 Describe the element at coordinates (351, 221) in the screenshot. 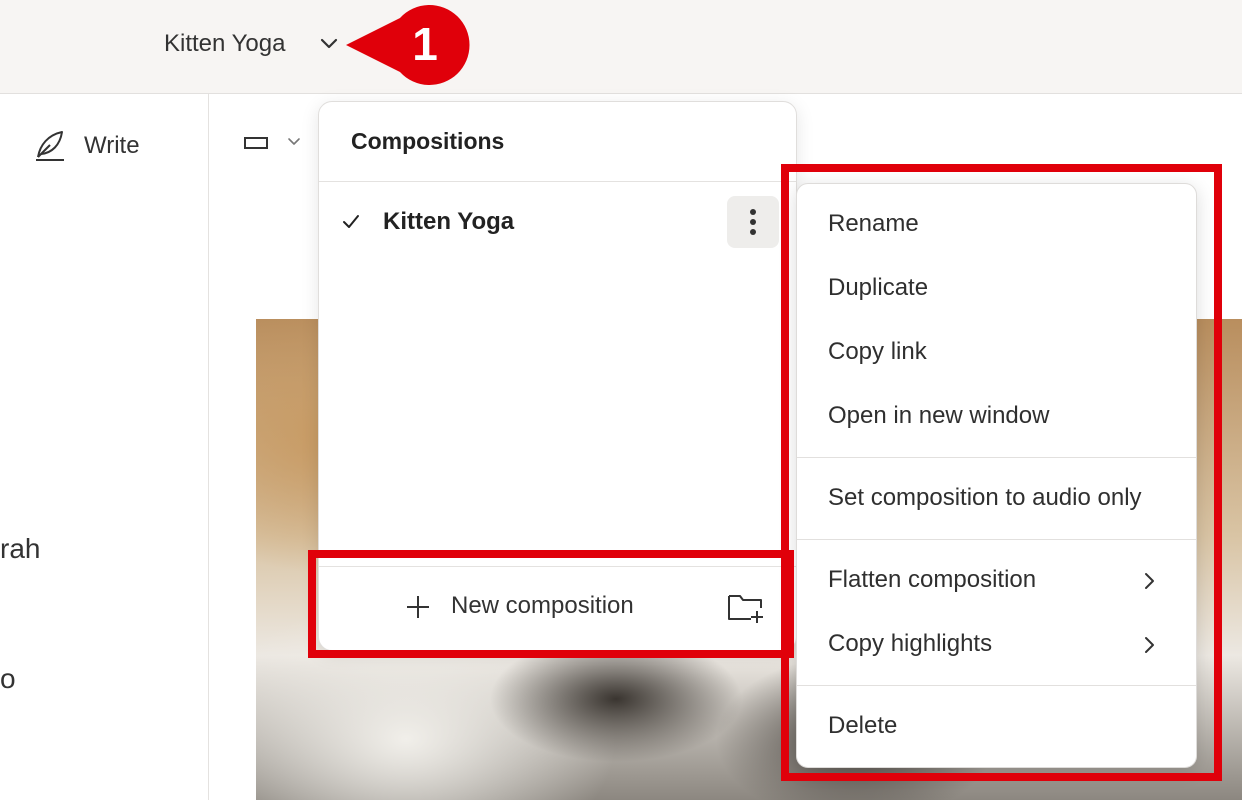

I see `checkmark-icon` at that location.